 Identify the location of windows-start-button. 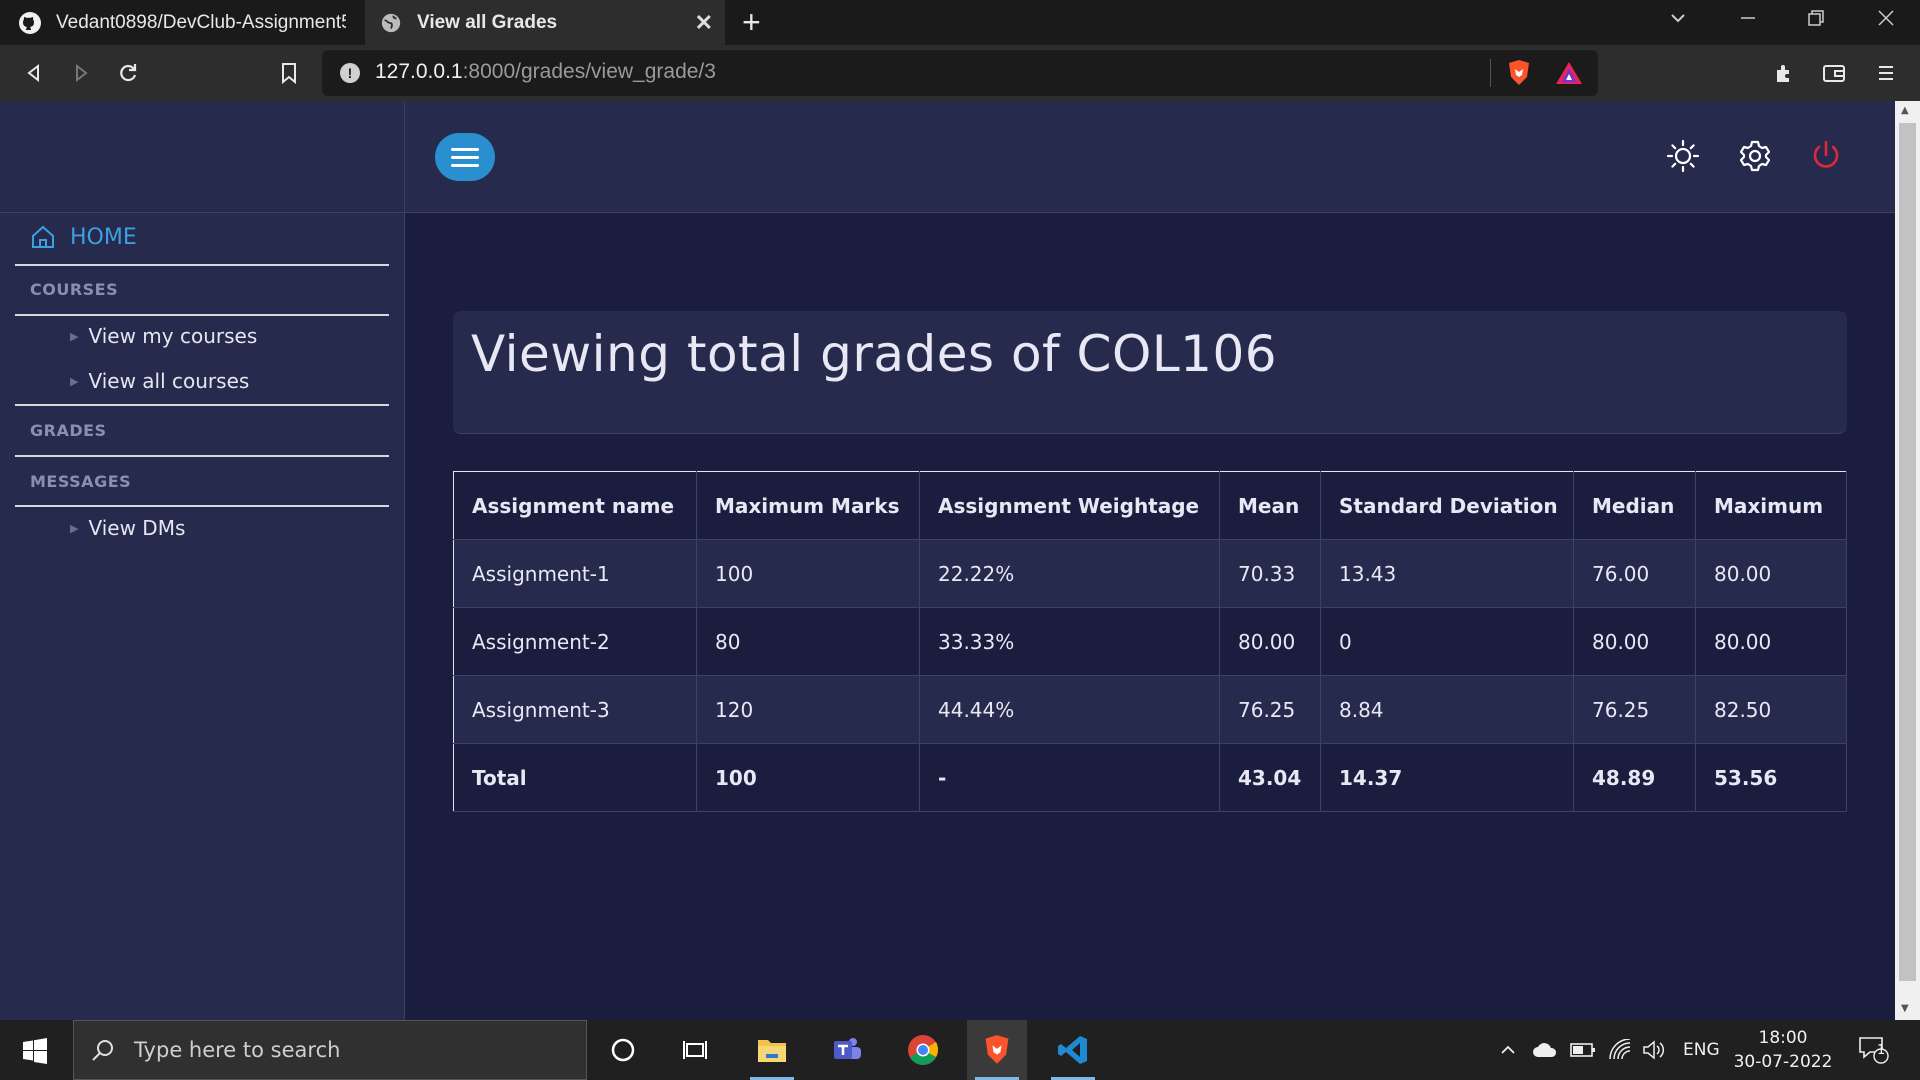
(35, 1053).